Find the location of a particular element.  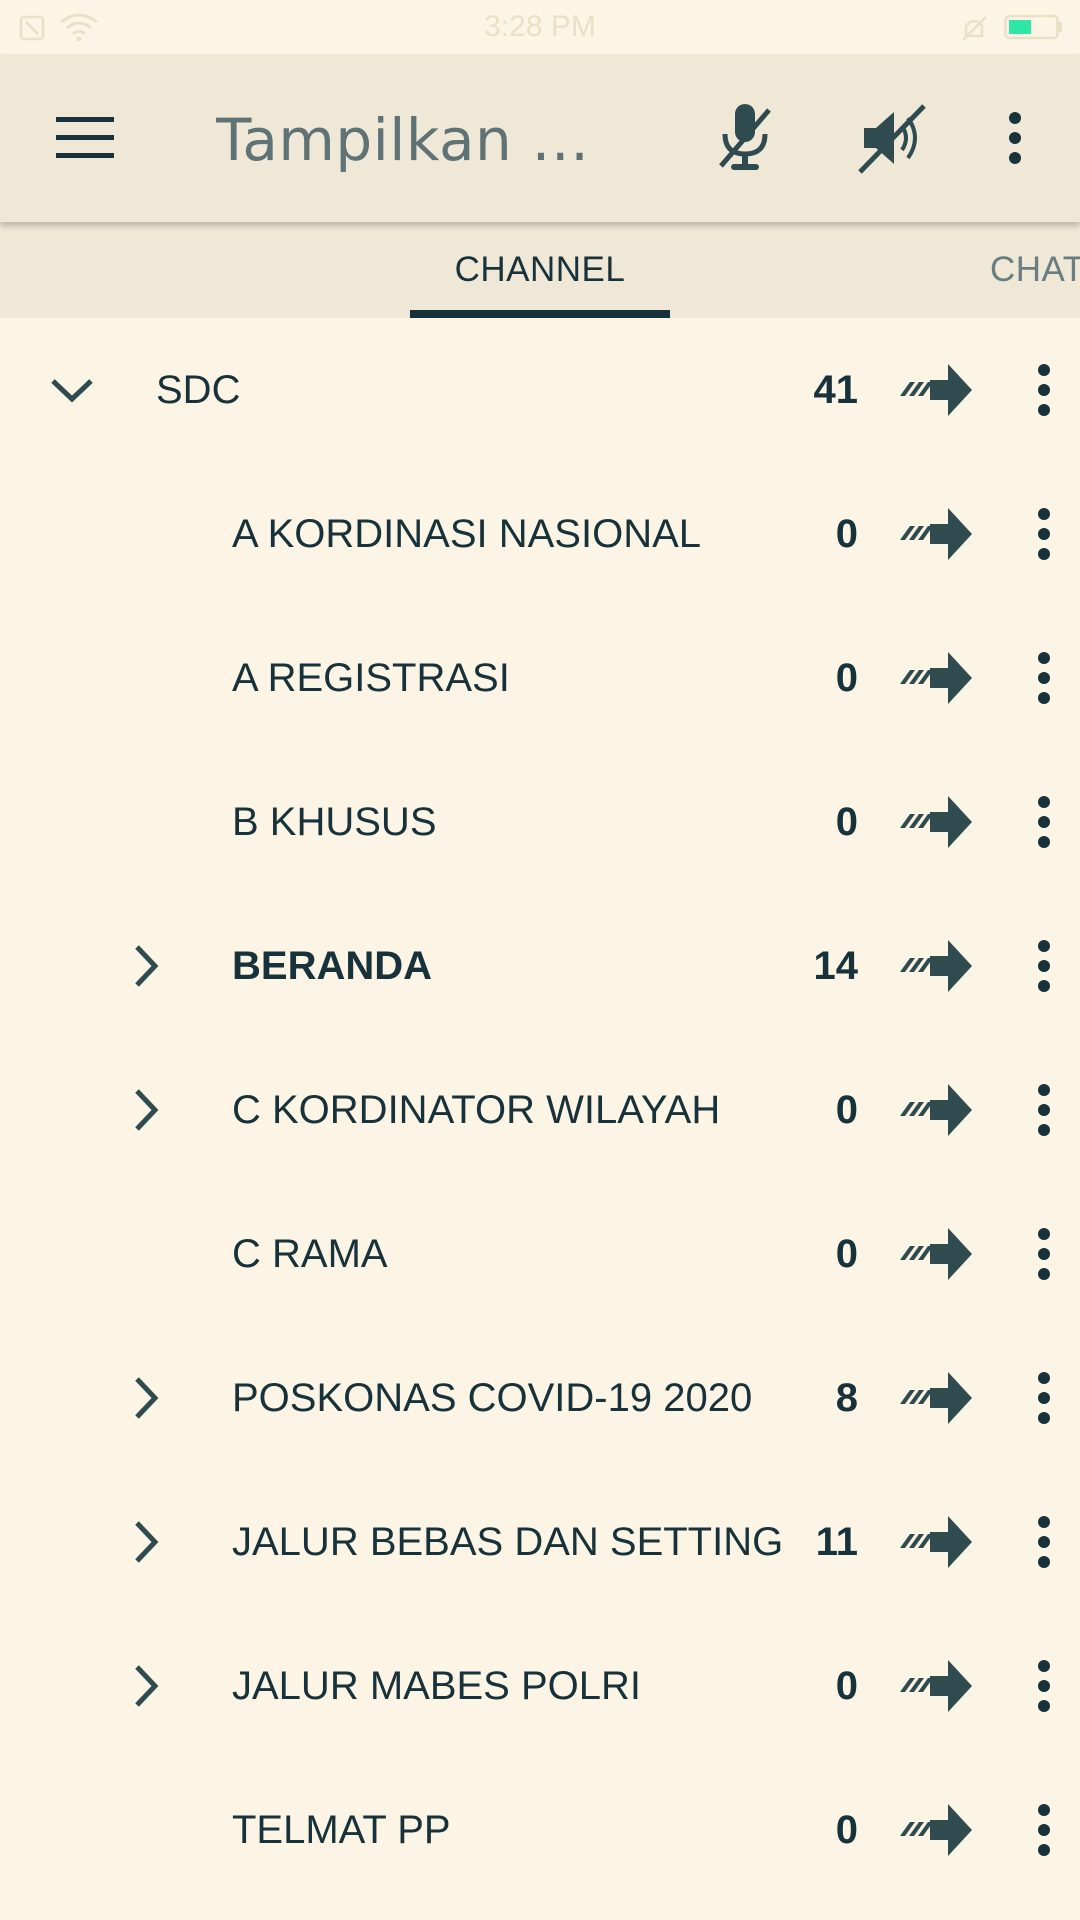

channel-row: A KORDINASI NASIONAL 0 is located at coordinates (540, 534).